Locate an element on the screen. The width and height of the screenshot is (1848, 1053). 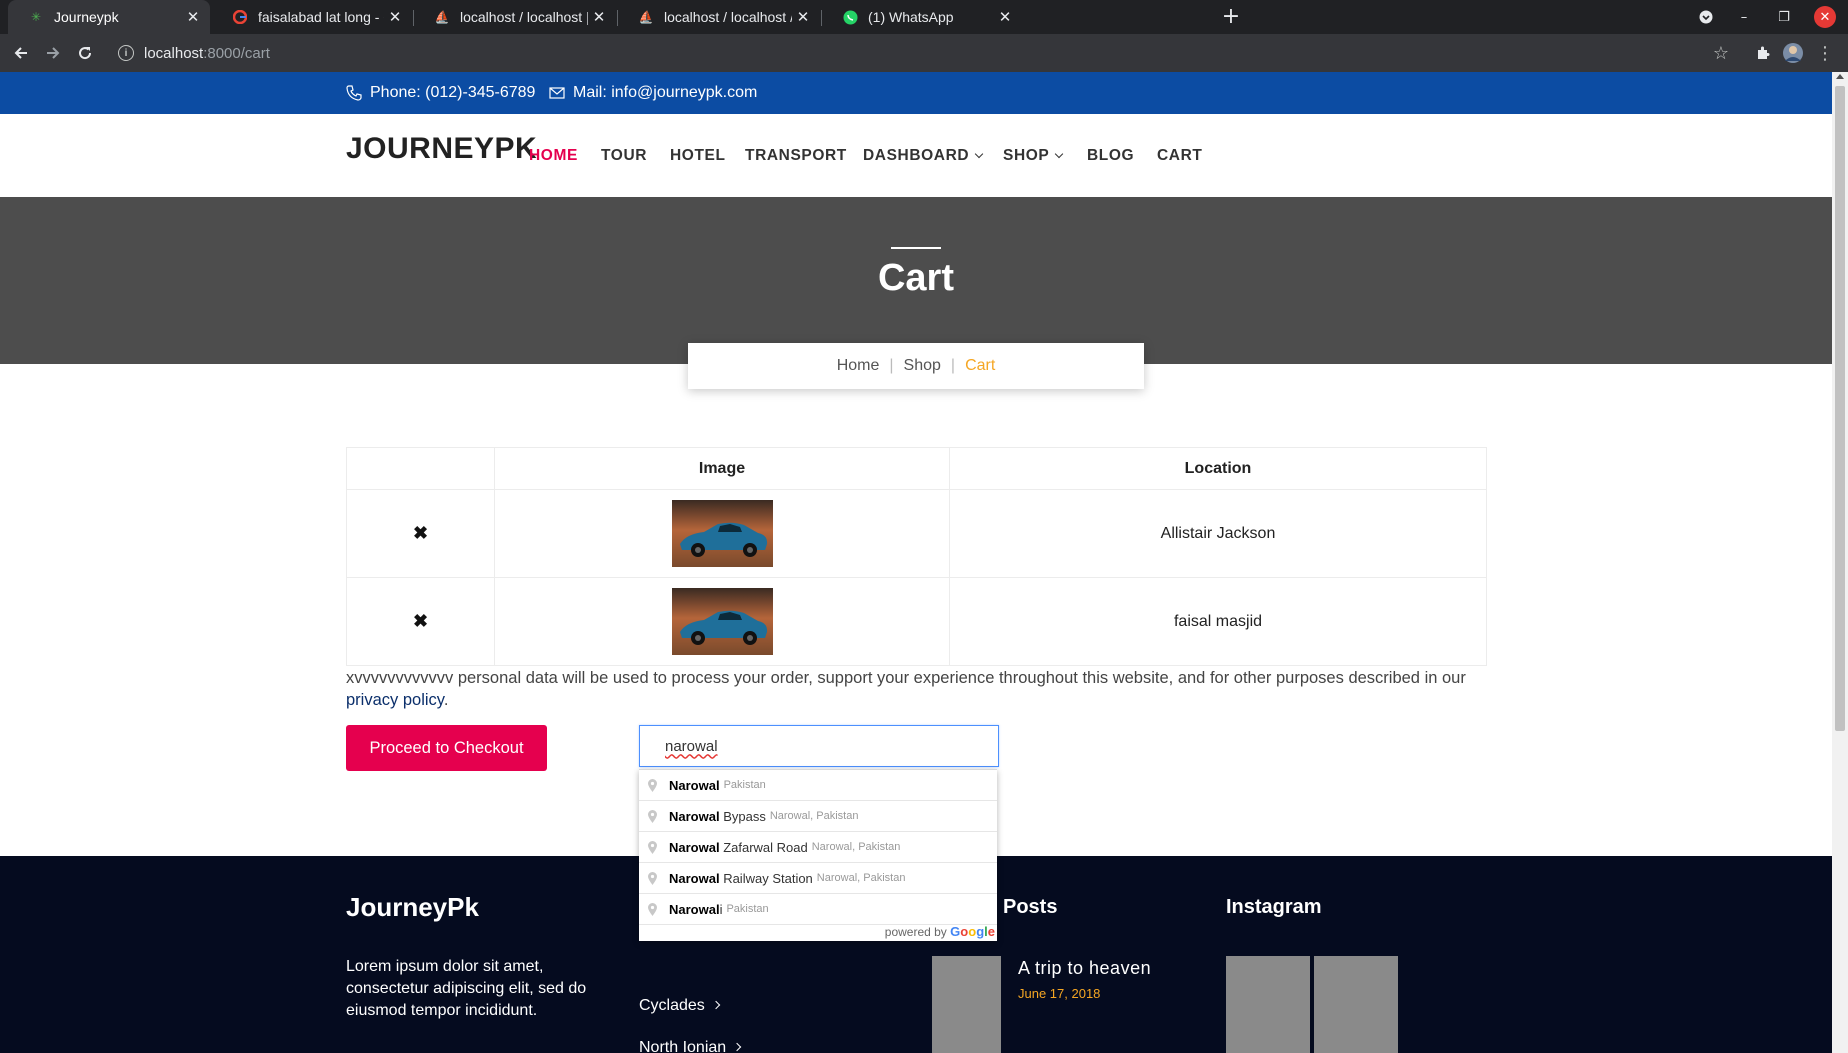
nav-tour: TOUR is located at coordinates (624, 156).